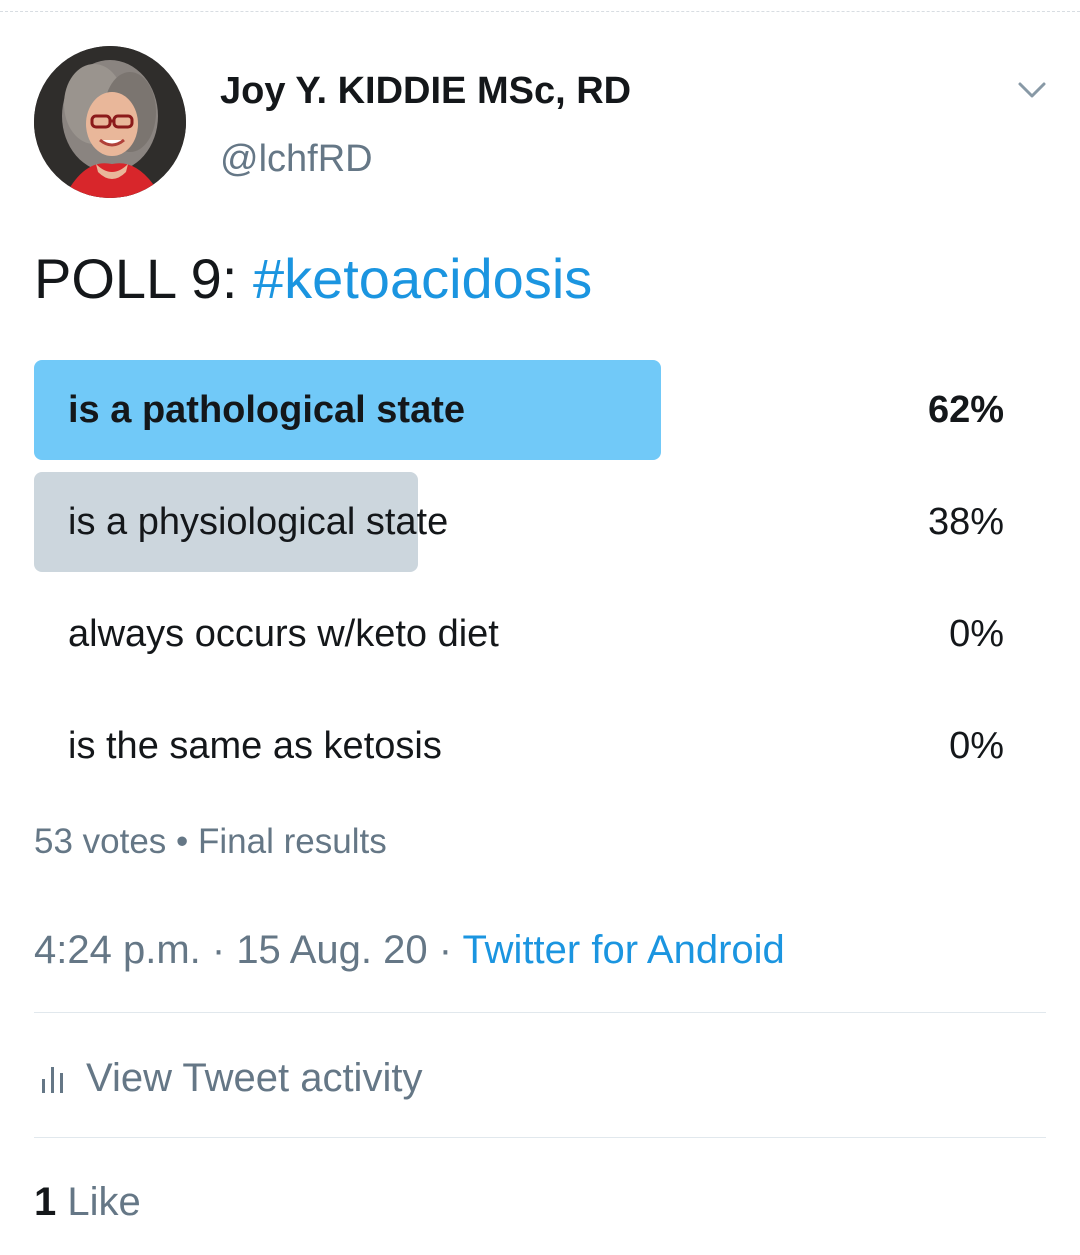 The height and width of the screenshot is (1255, 1080). I want to click on view-tweet-activity-label: View Tweet activity, so click(254, 1077).